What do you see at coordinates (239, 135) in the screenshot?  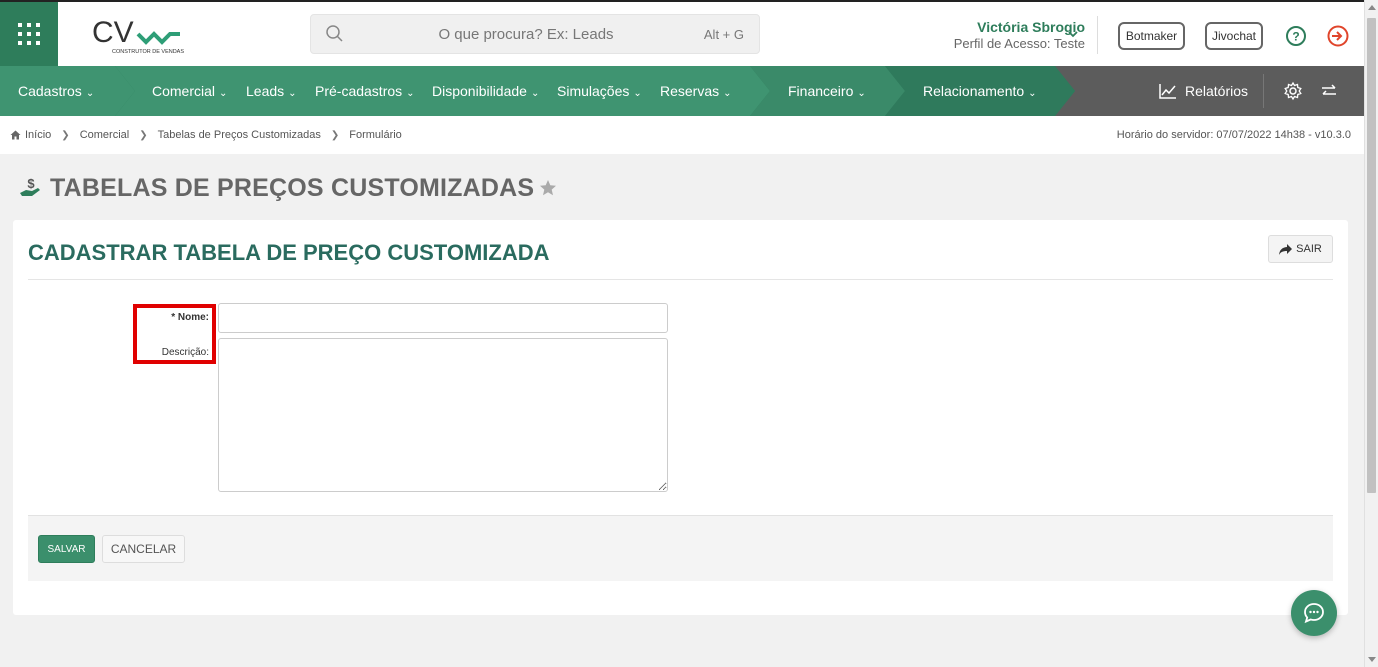 I see `breadcrumb-item-tabelas: Tabelas de Preços Customizadas` at bounding box center [239, 135].